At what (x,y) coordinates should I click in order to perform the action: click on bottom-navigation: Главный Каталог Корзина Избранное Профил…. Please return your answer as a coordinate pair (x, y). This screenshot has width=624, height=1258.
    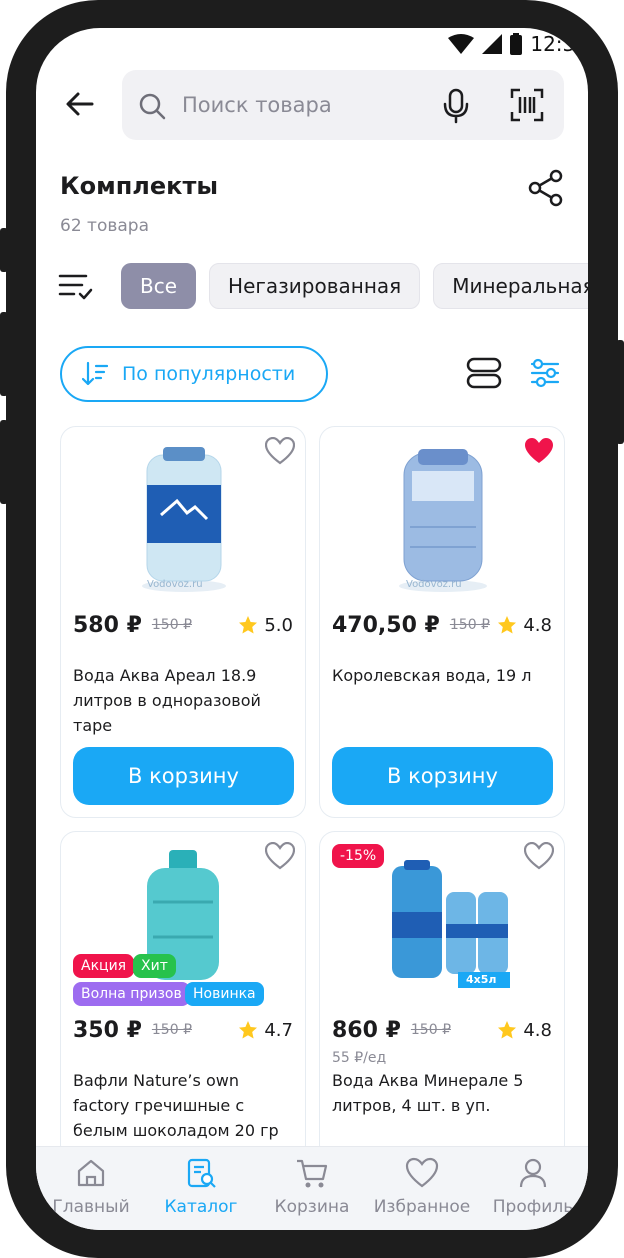
    Looking at the image, I should click on (312, 1188).